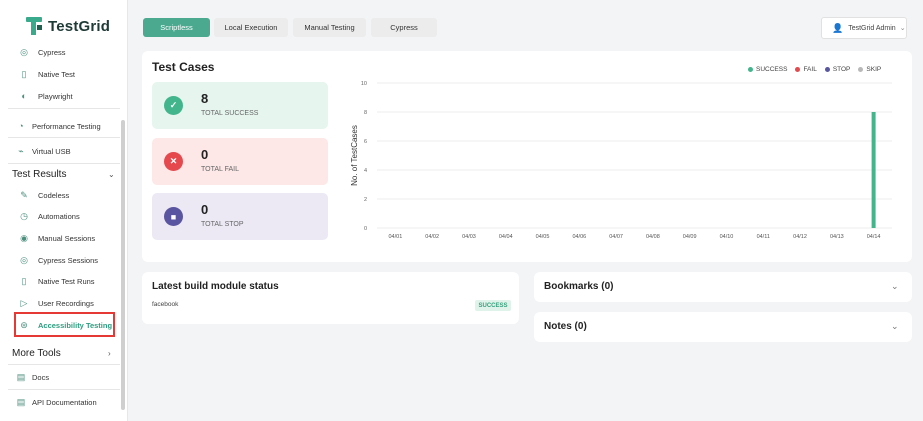 This screenshot has width=923, height=421. Describe the element at coordinates (66, 281) in the screenshot. I see `sidebar-item-label: Native Test Runs` at that location.